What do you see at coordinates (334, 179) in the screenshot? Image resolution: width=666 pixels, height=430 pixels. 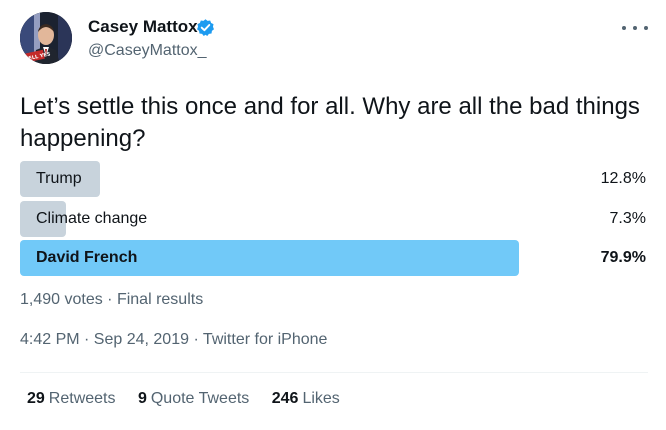 I see `poll-option: Trump 12.8%` at bounding box center [334, 179].